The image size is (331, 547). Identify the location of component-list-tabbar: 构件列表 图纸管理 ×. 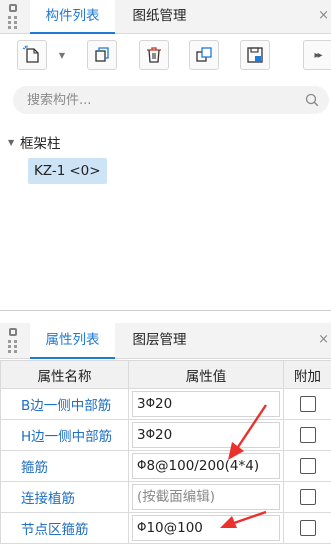
(165, 17).